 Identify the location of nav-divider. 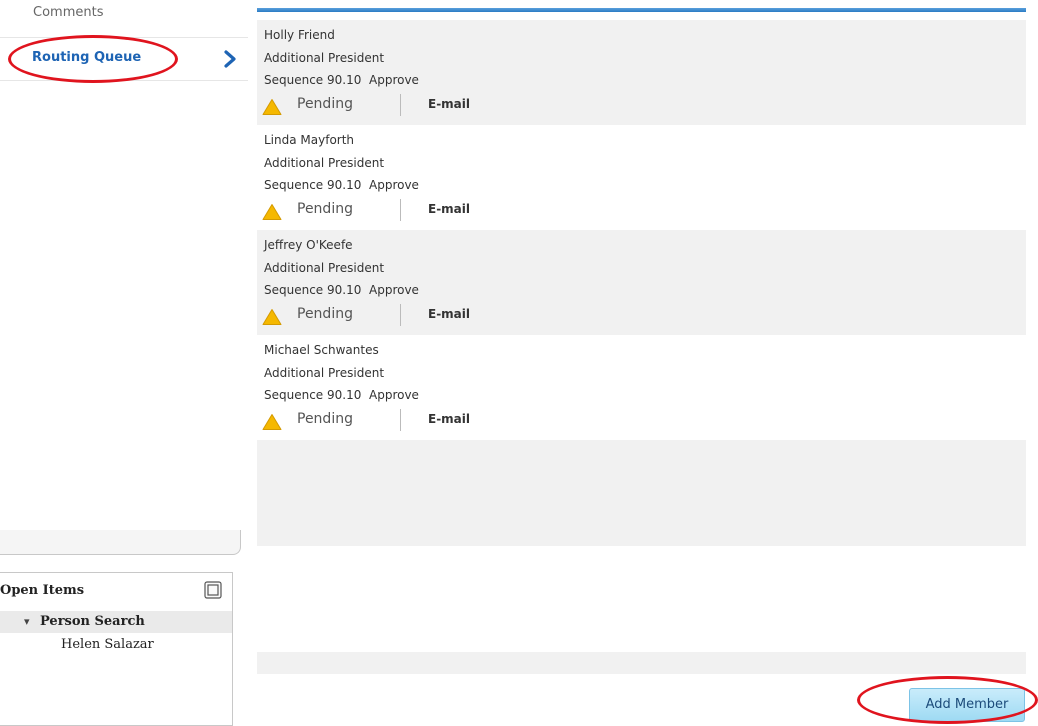
(124, 80).